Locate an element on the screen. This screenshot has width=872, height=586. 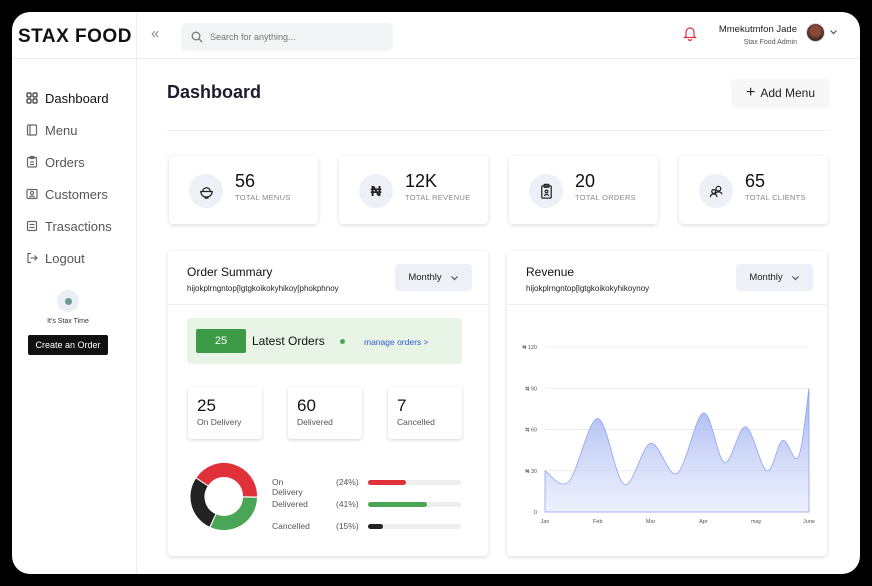
legend-label: Delivered is located at coordinates (290, 504).